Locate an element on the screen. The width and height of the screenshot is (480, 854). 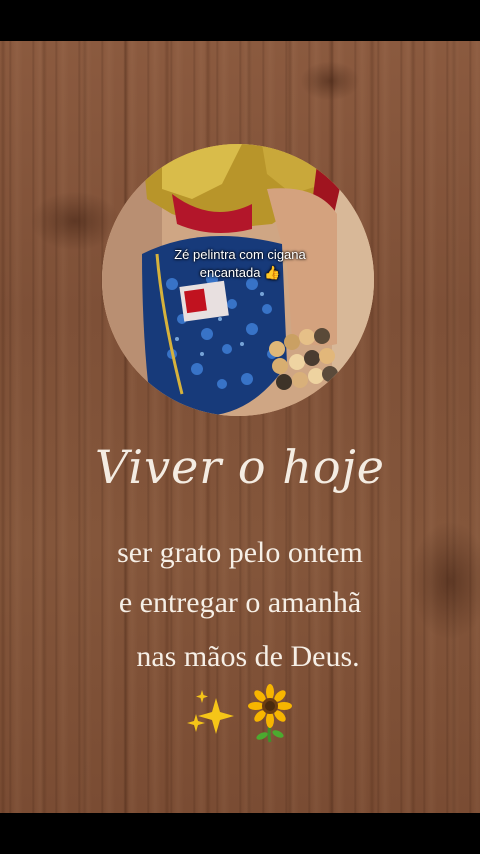
quote-title: Viver o hoje is located at coordinates (240, 467).